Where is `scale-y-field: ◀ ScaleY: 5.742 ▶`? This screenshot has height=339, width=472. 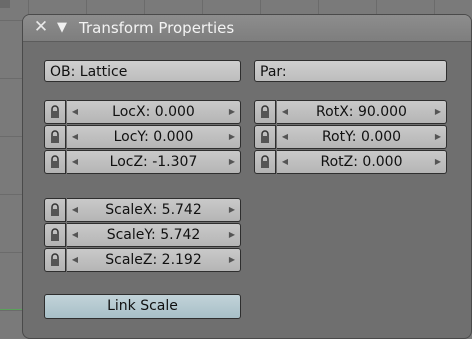
scale-y-field: ◀ ScaleY: 5.742 ▶ is located at coordinates (154, 235).